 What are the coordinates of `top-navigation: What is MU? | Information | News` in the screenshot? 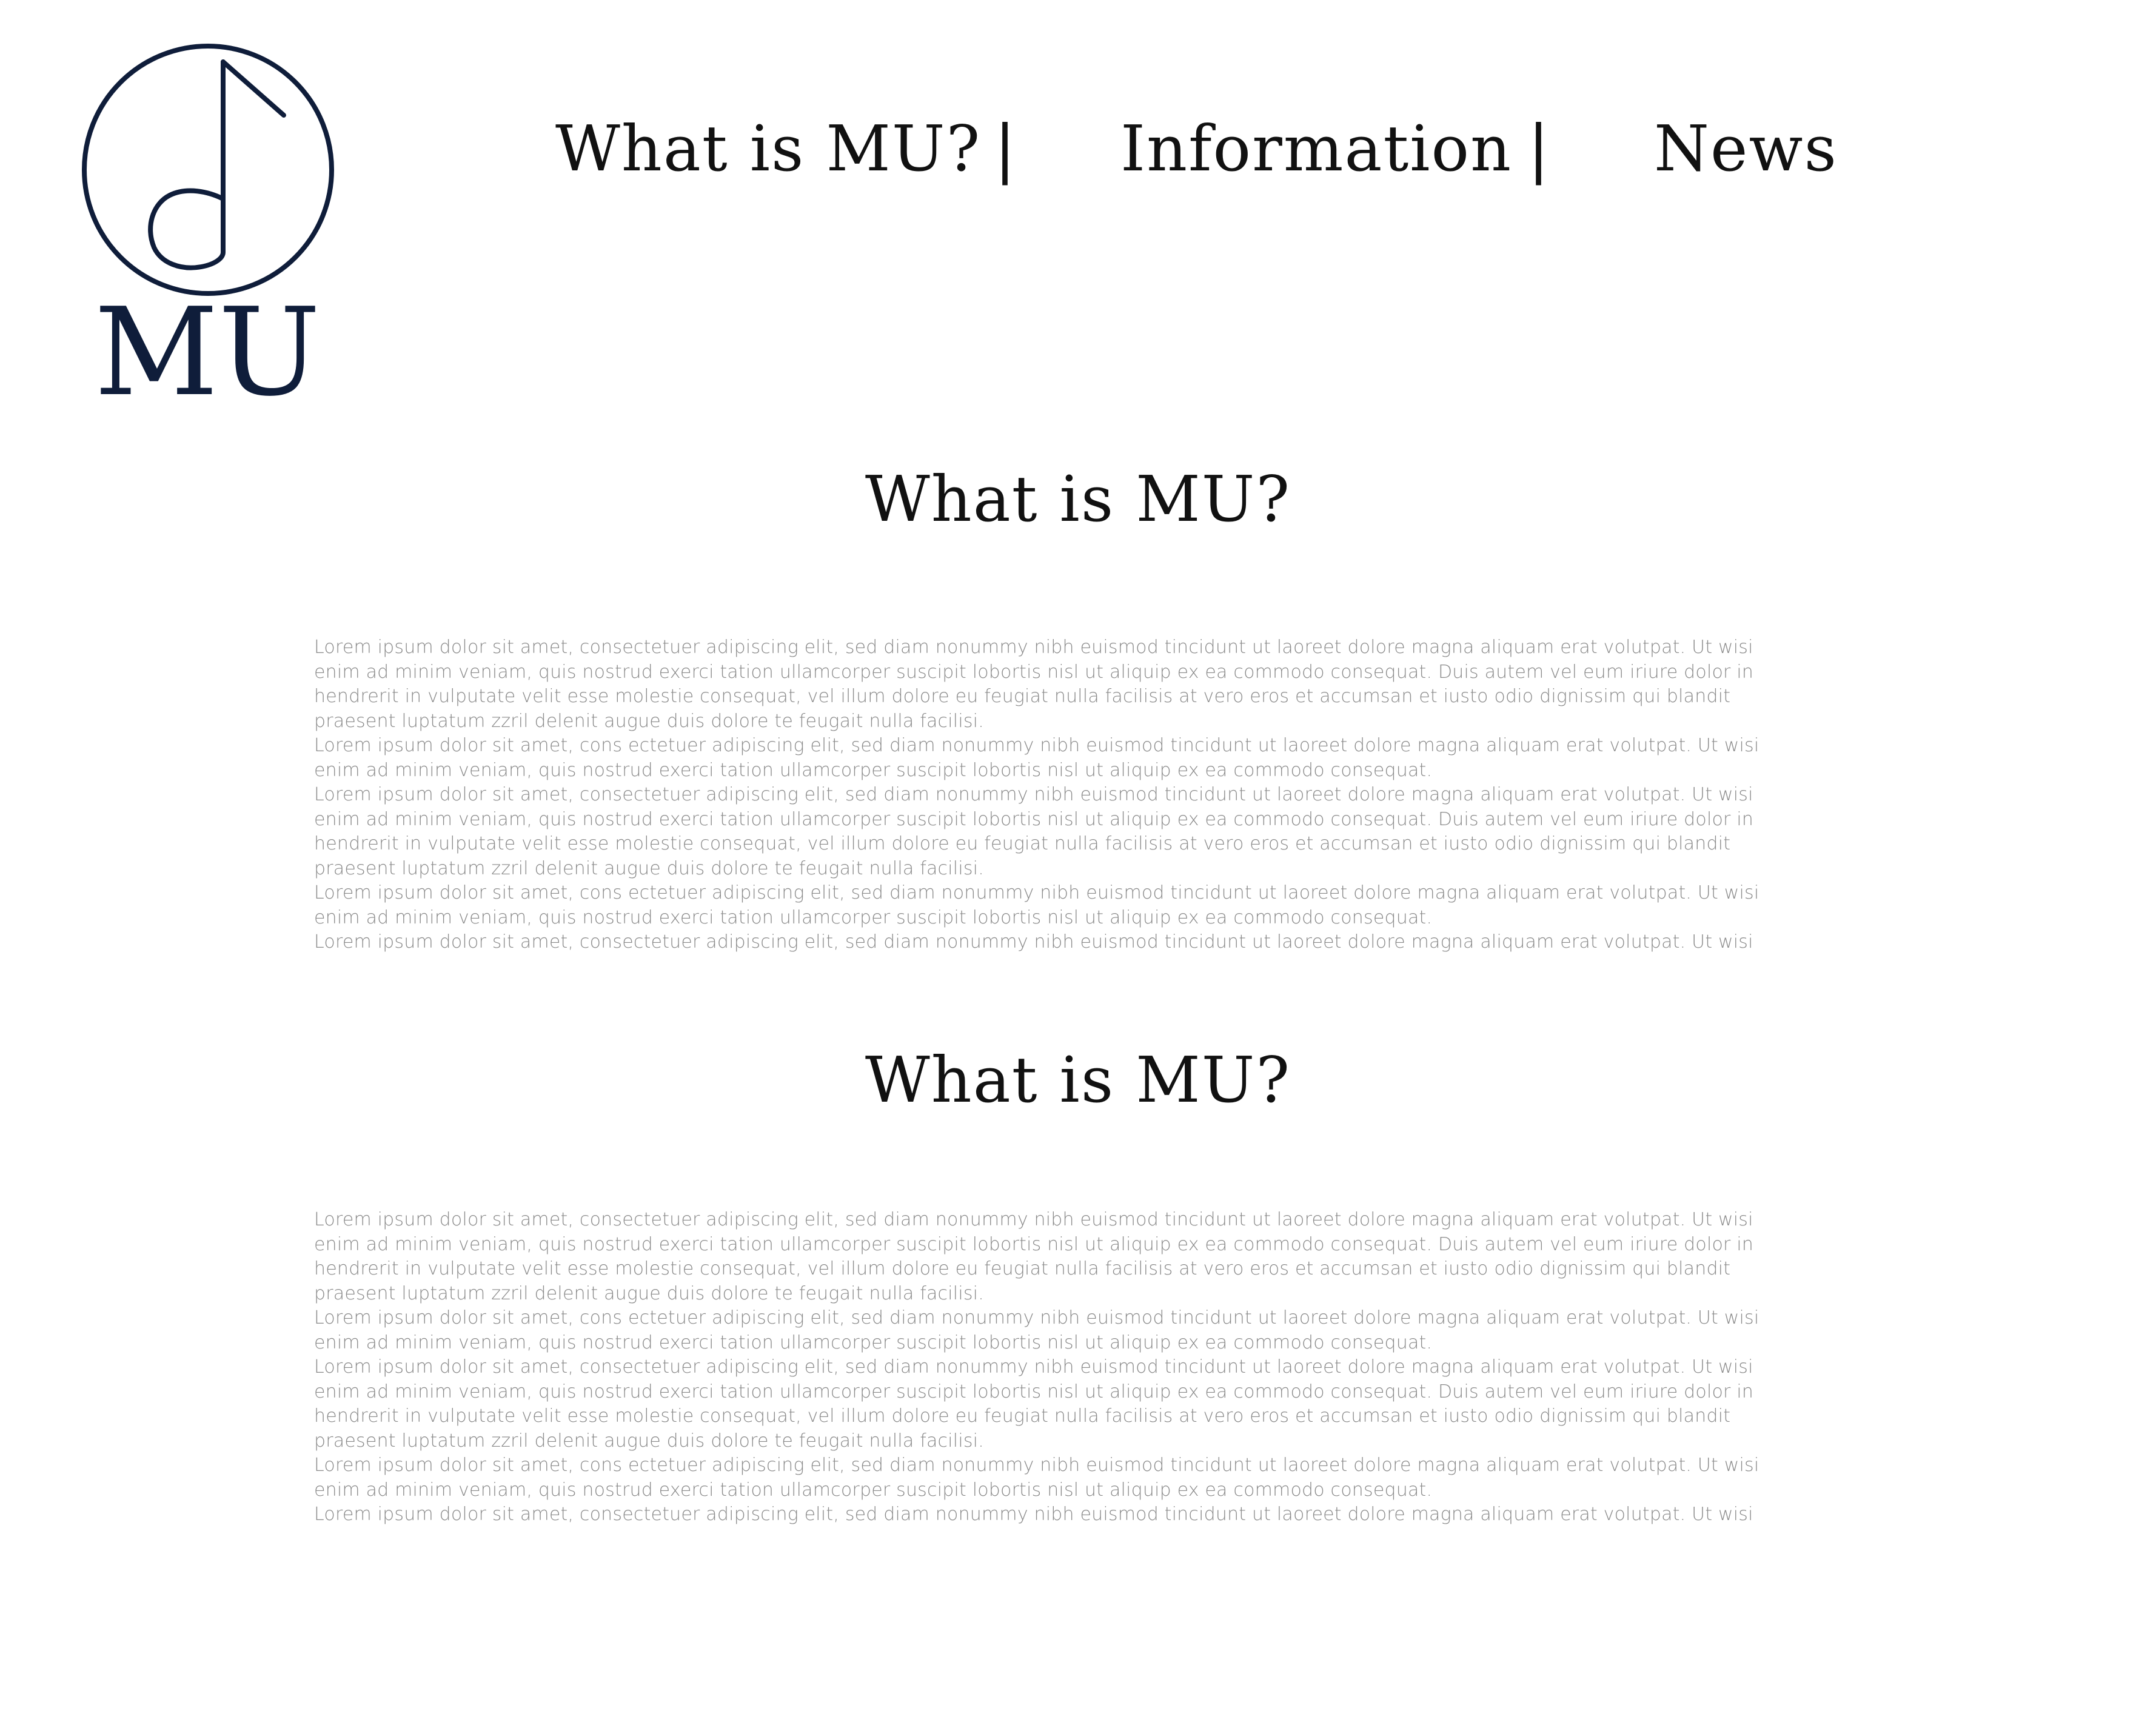 It's located at (1078, 148).